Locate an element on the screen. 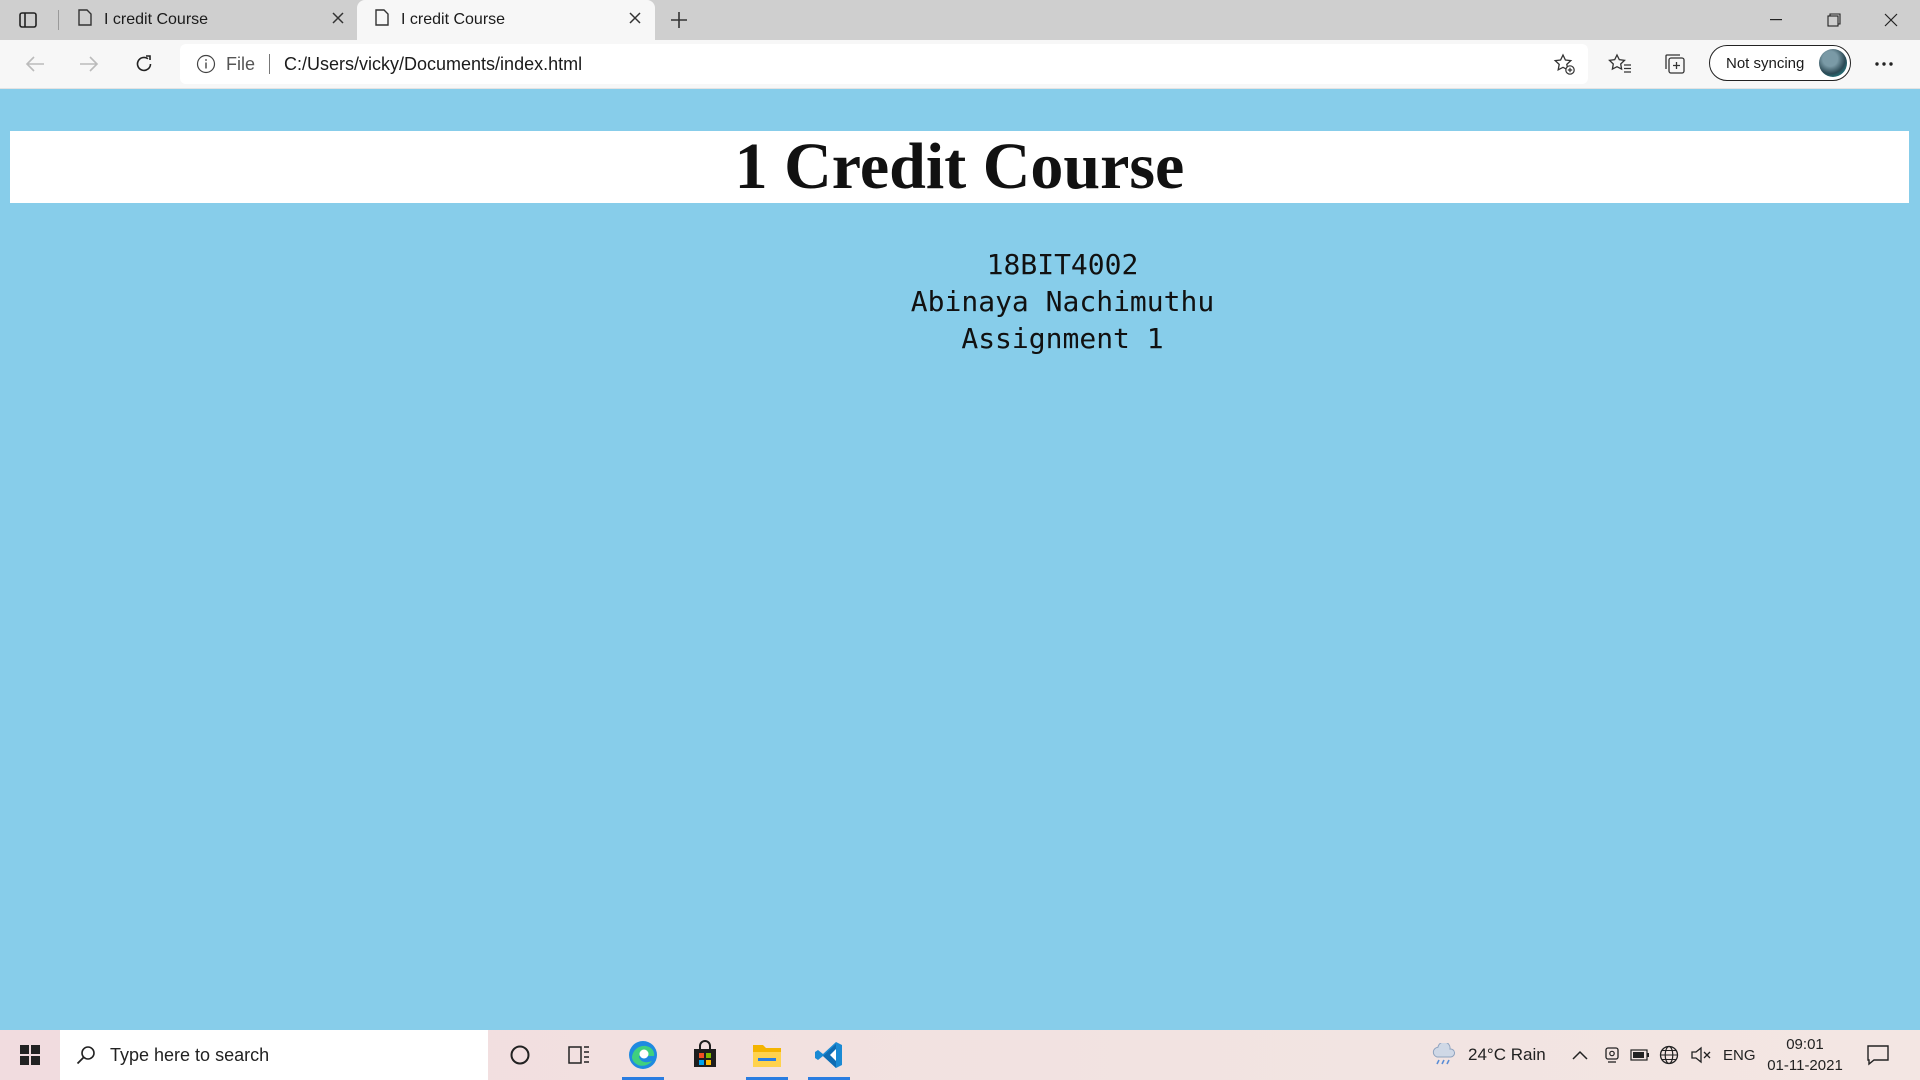 The height and width of the screenshot is (1080, 1920). notifications-button is located at coordinates (1878, 1055).